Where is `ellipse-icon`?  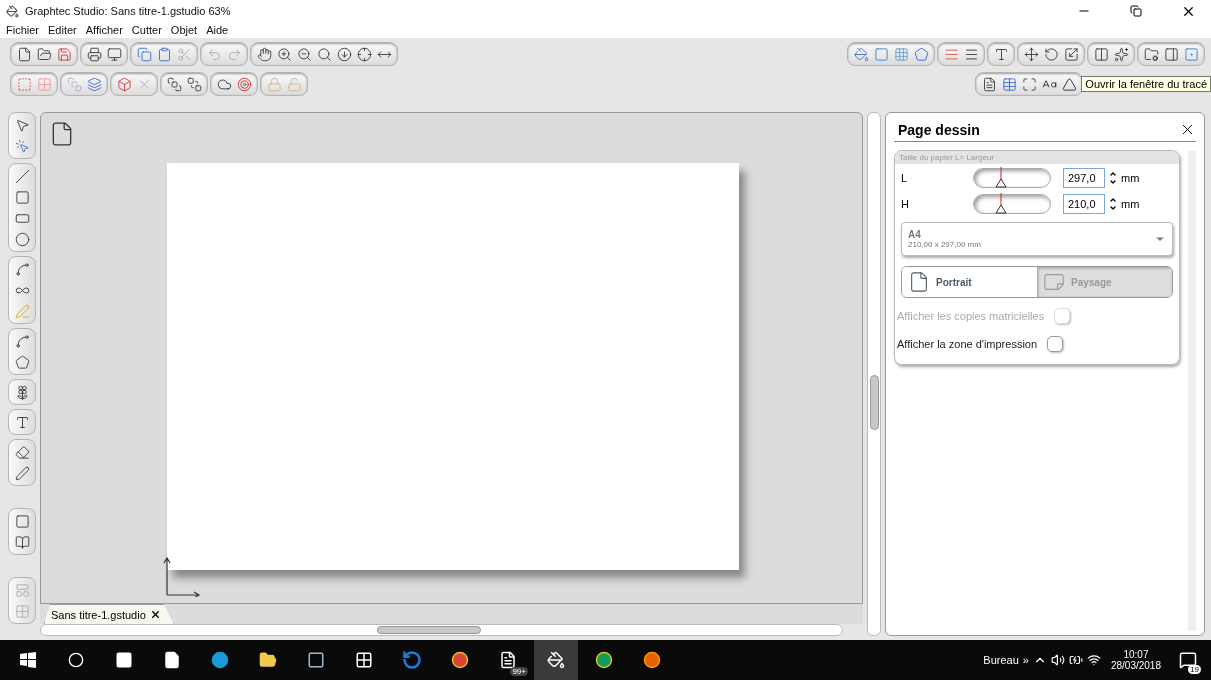 ellipse-icon is located at coordinates (22, 239).